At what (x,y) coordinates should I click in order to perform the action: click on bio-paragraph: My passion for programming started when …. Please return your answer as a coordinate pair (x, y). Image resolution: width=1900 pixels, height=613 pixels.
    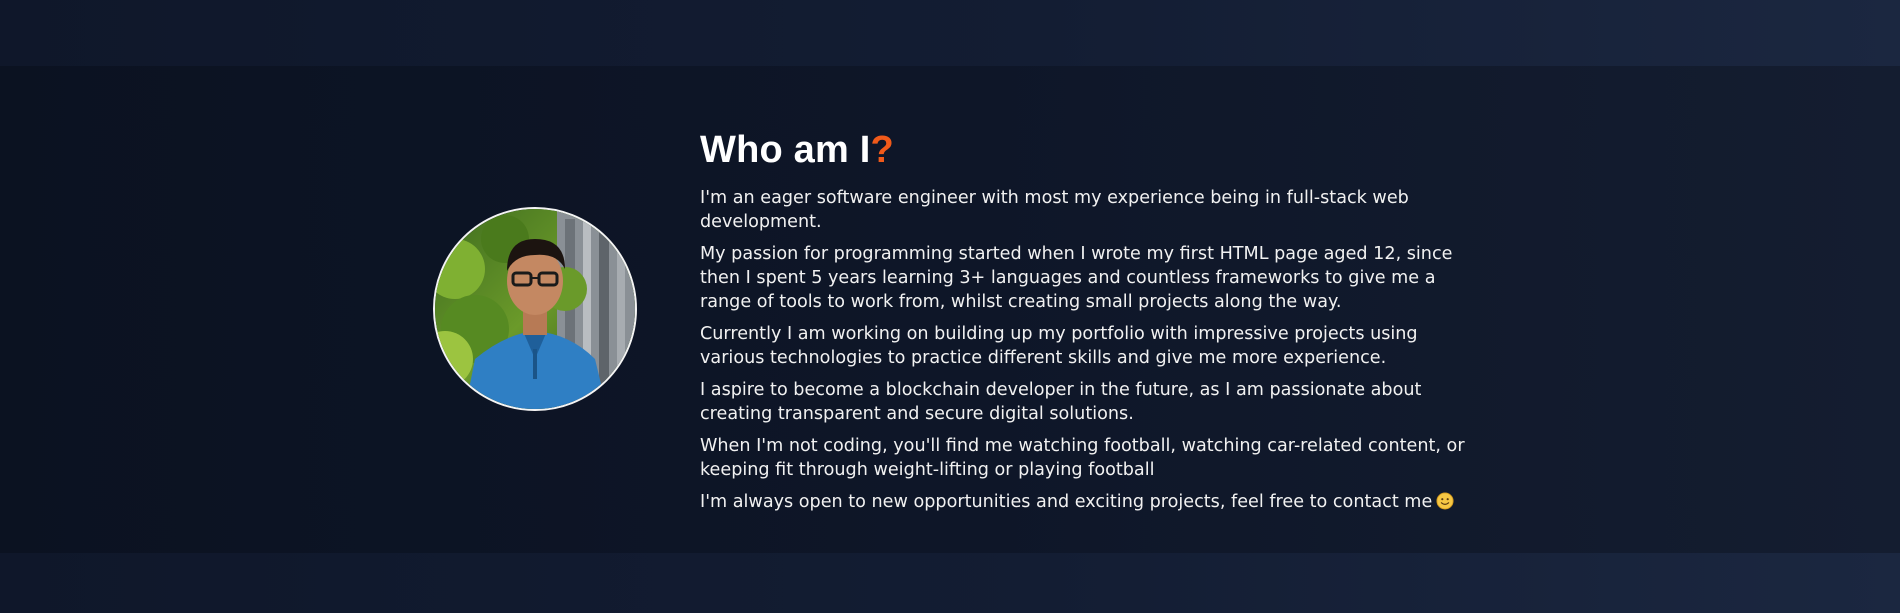
    Looking at the image, I should click on (1076, 278).